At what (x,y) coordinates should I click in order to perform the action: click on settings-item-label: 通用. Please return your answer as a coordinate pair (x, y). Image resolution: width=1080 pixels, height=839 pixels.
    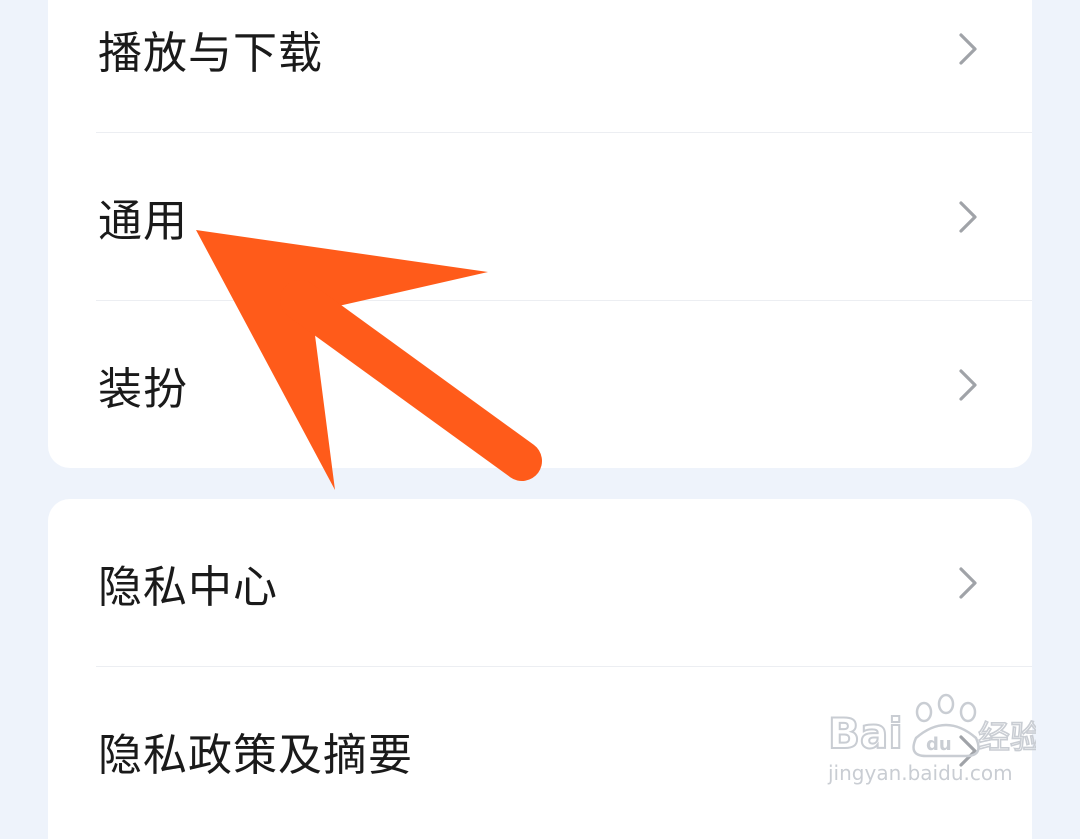
    Looking at the image, I should click on (143, 221).